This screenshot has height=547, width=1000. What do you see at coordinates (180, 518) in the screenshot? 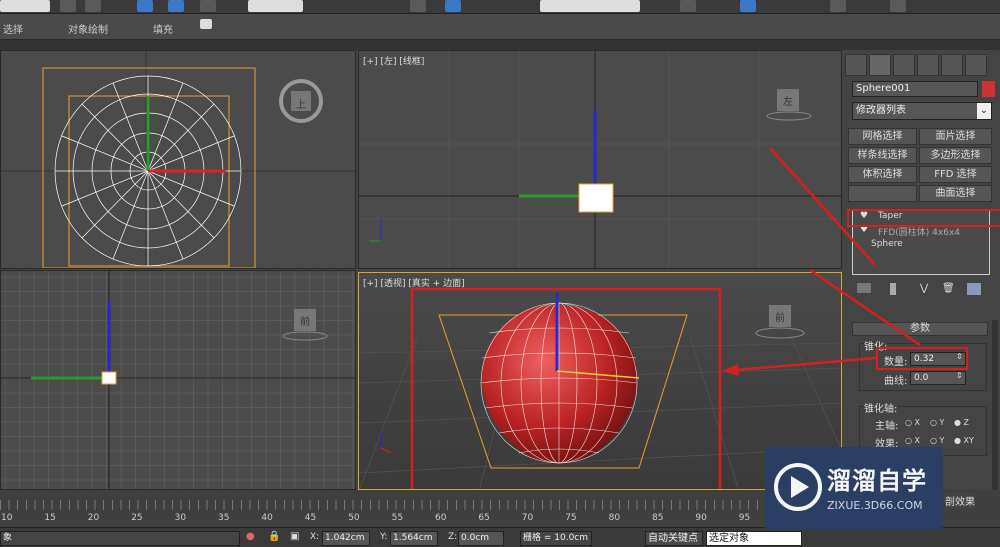
I see `timeline-tick-label: 30` at bounding box center [180, 518].